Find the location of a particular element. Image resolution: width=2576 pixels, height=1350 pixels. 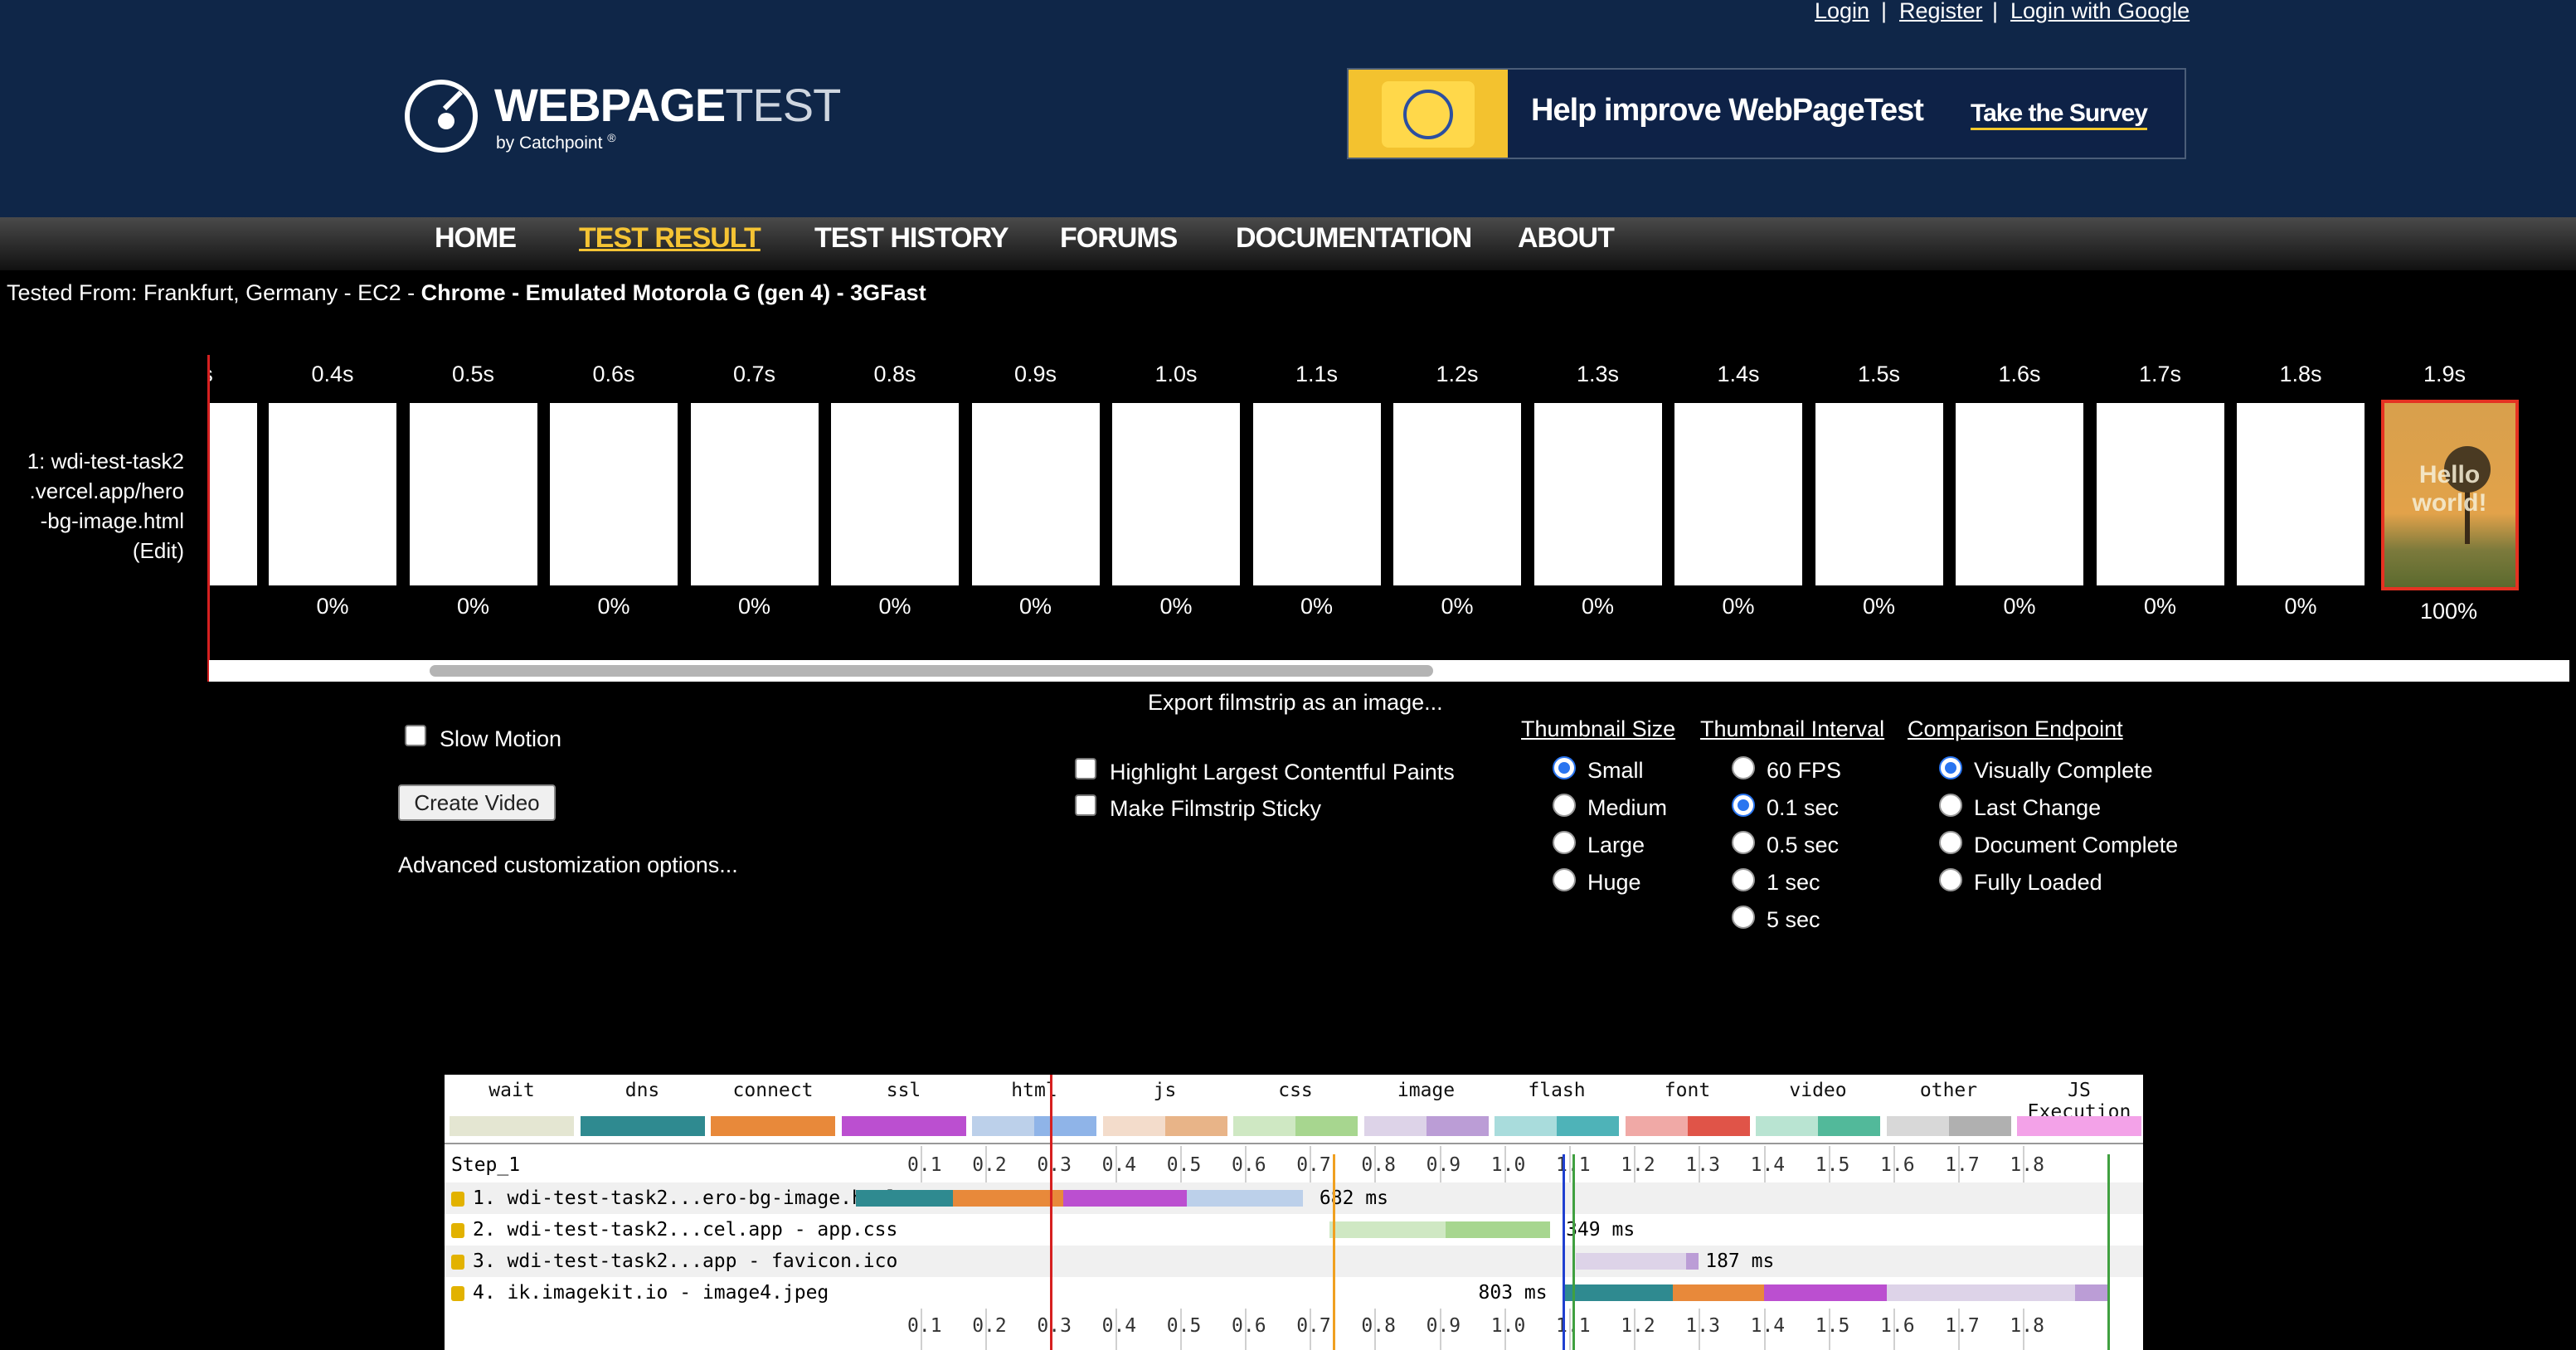

frame-time: s is located at coordinates (210, 374).